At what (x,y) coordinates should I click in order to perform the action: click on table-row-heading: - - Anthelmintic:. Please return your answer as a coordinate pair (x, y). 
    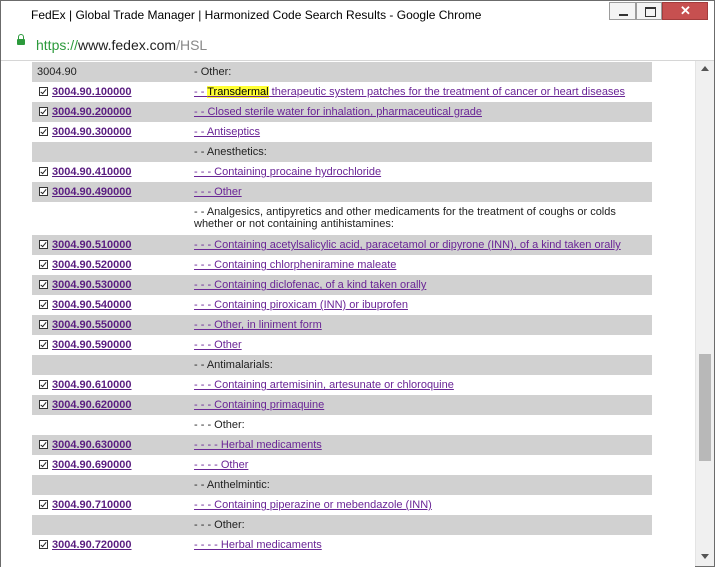
    Looking at the image, I should click on (342, 485).